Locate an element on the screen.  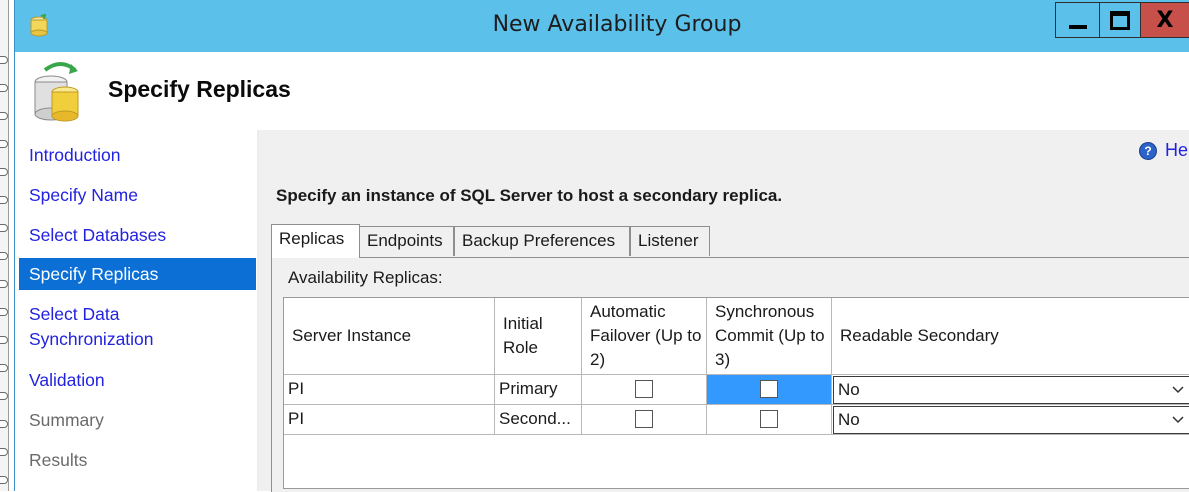
maximize-icon is located at coordinates (1120, 20).